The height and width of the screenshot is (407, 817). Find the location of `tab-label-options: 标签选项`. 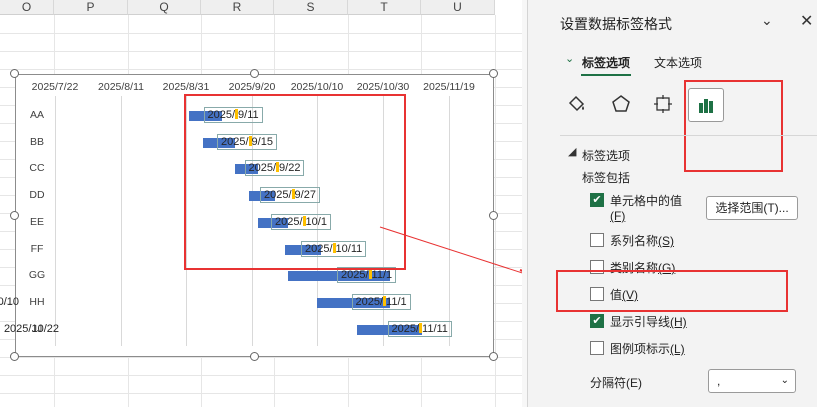

tab-label-options: 标签选项 is located at coordinates (606, 62).